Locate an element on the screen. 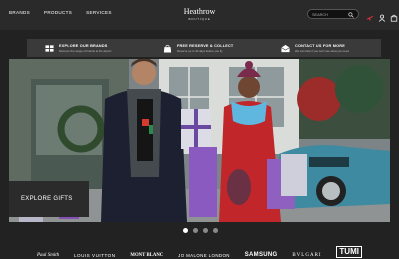  info-subtitle: Reserve up to 30 days before you fly is located at coordinates (200, 50).